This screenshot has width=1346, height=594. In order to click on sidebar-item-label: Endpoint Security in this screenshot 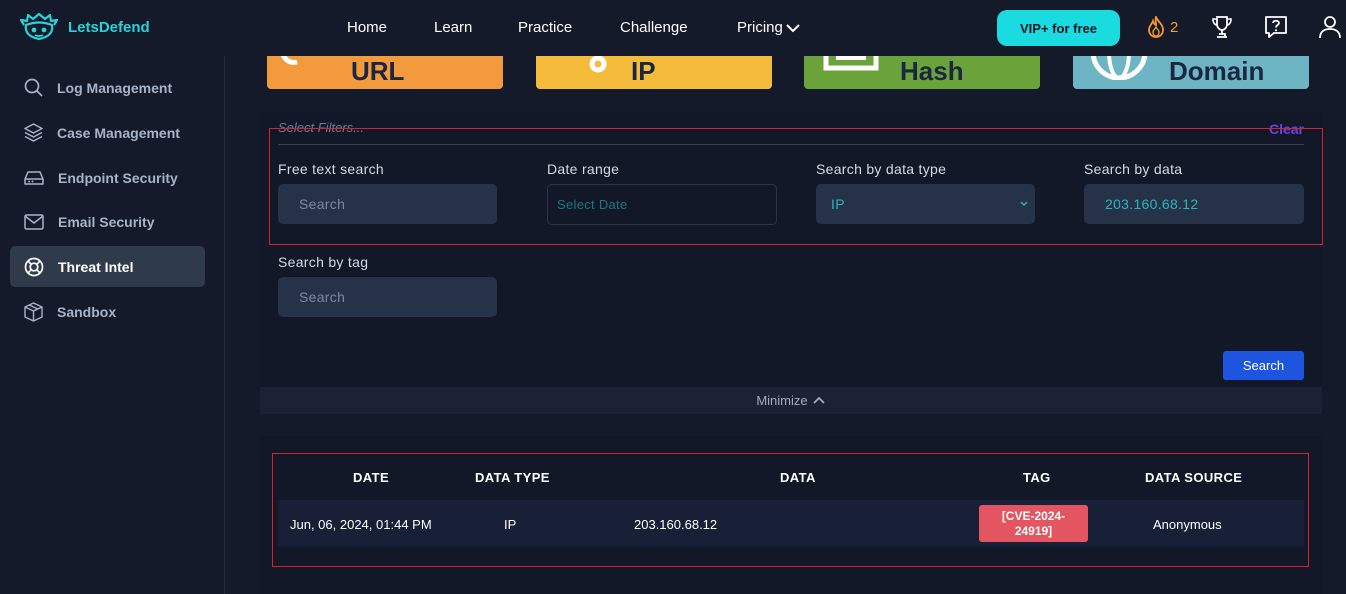, I will do `click(118, 177)`.